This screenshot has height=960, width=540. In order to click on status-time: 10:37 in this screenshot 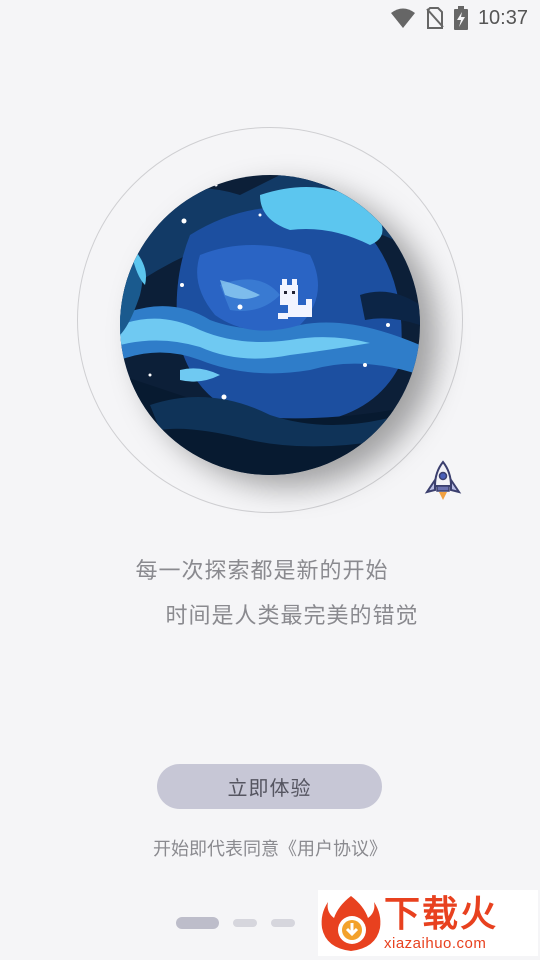, I will do `click(502, 17)`.